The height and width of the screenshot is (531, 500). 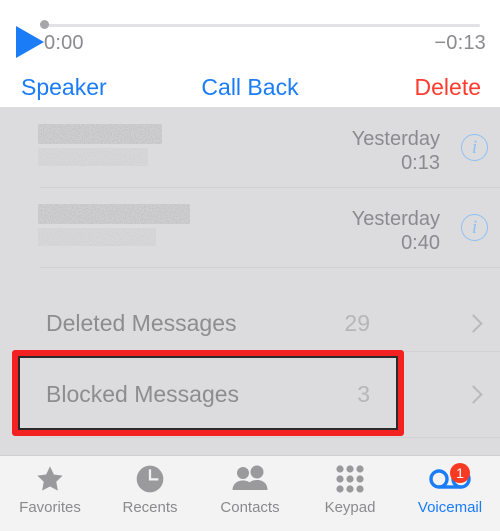 What do you see at coordinates (30, 42) in the screenshot?
I see `play-triangle-icon` at bounding box center [30, 42].